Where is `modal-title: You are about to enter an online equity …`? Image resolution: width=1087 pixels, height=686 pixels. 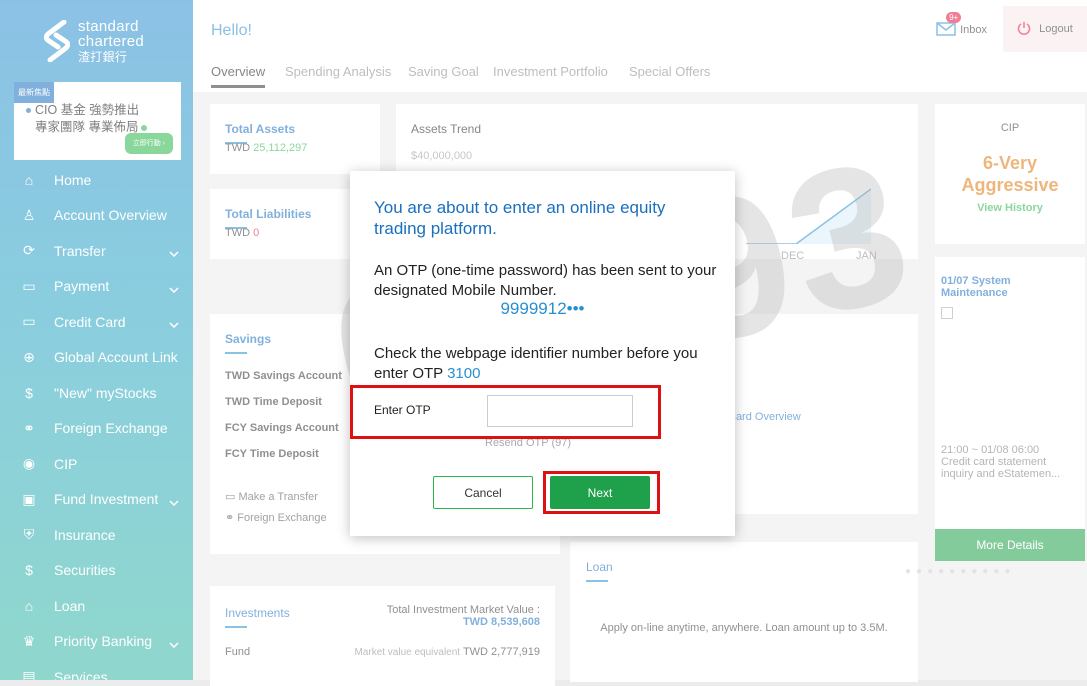 modal-title: You are about to enter an online equity … is located at coordinates (520, 218).